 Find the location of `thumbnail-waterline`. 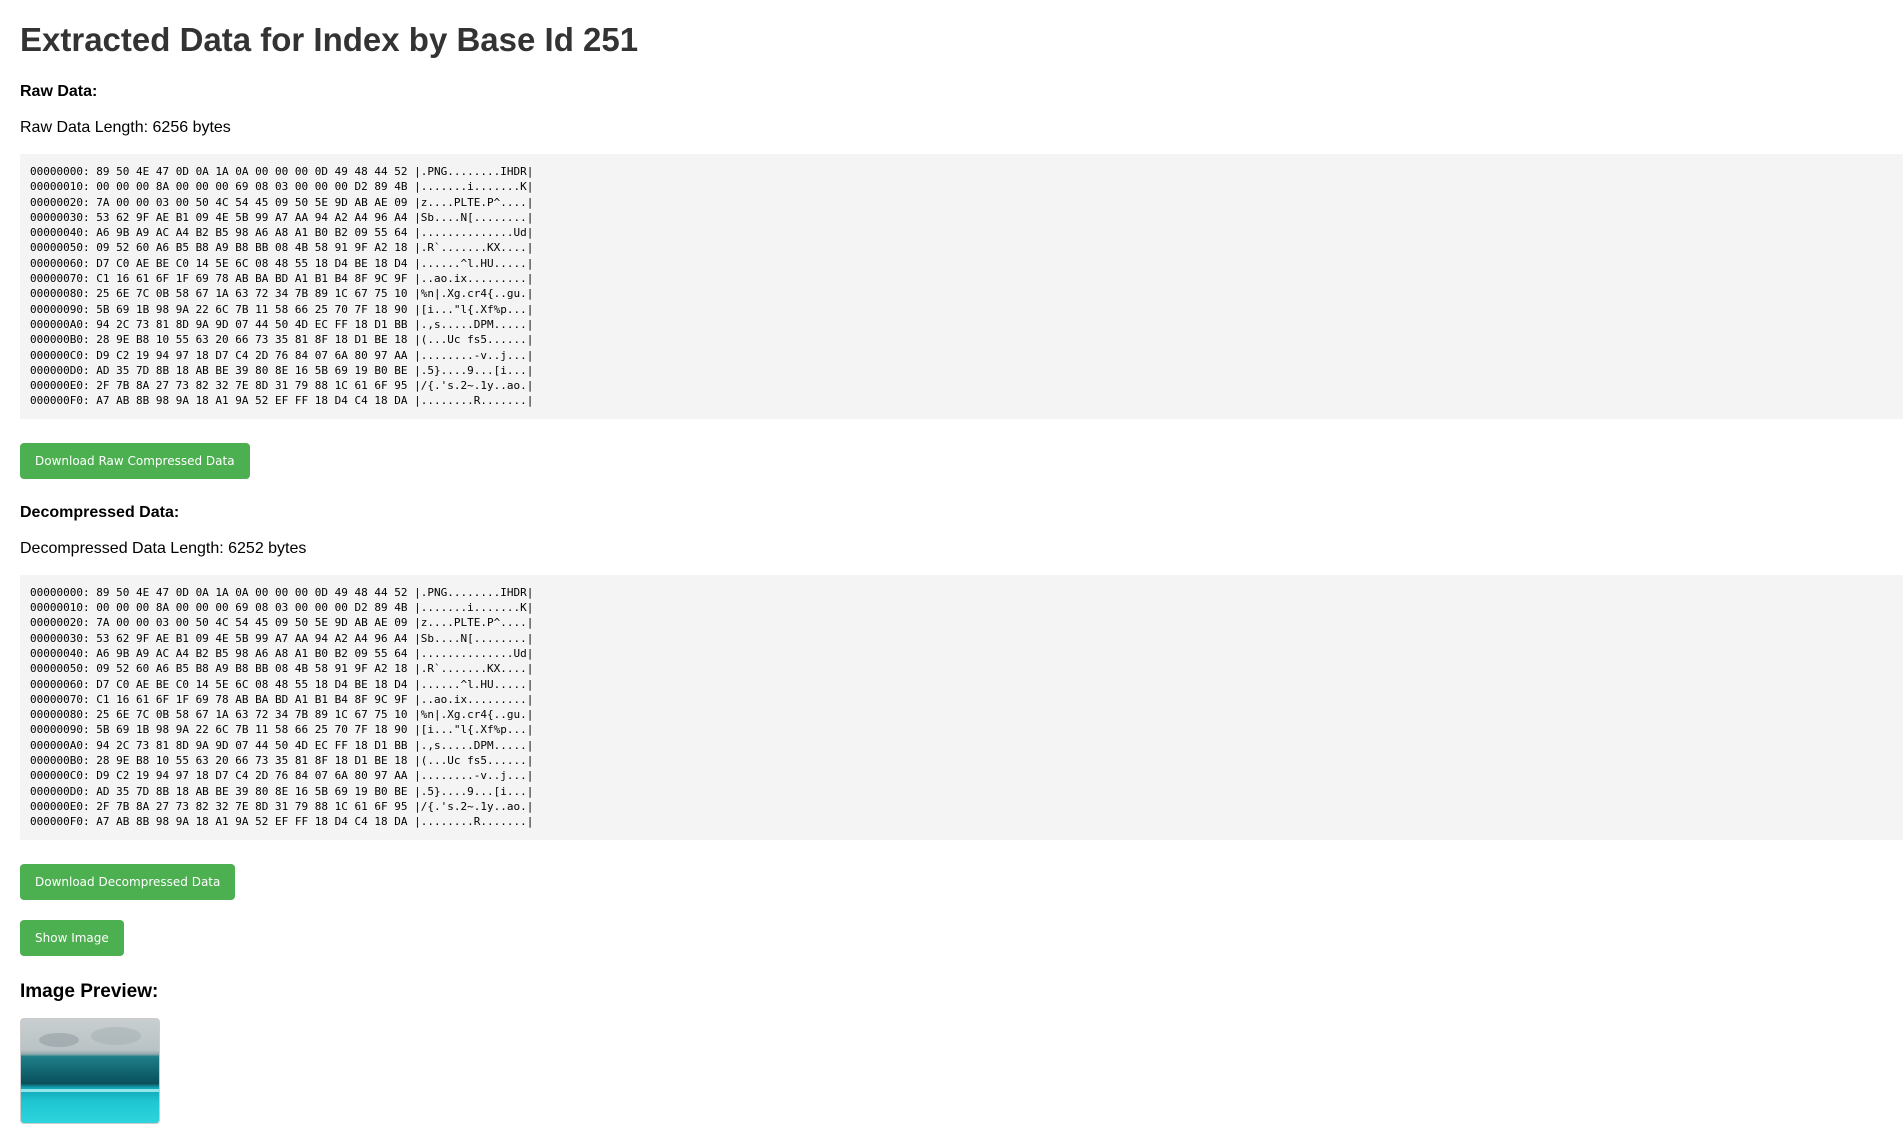

thumbnail-waterline is located at coordinates (90, 1090).